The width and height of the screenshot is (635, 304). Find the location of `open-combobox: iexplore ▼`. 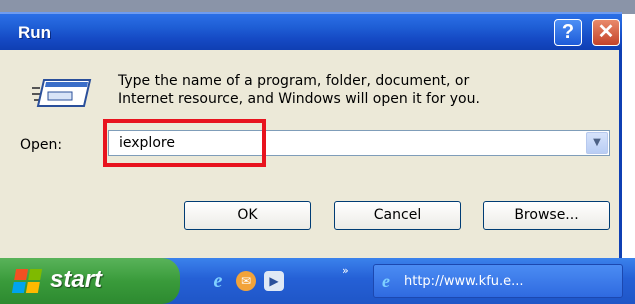

open-combobox: iexplore ▼ is located at coordinates (359, 143).